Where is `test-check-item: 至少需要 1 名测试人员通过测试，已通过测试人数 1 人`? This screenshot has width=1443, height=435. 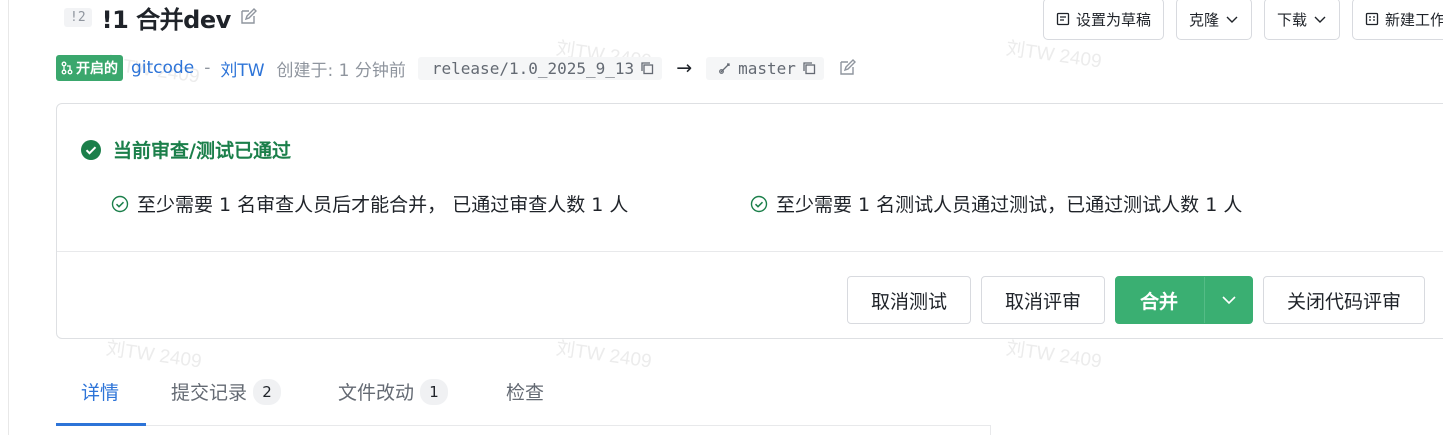 test-check-item: 至少需要 1 名测试人员通过测试，已通过测试人数 1 人 is located at coordinates (996, 203).